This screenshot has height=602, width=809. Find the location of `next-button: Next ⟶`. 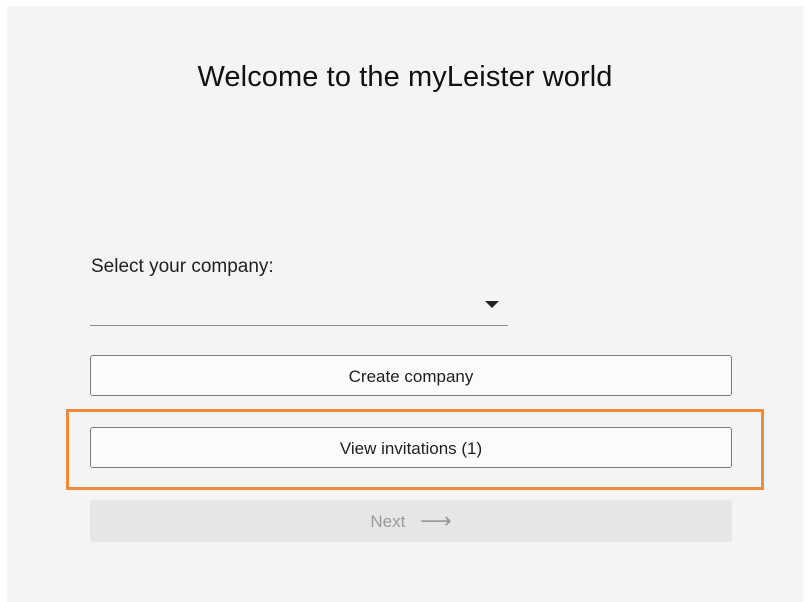

next-button: Next ⟶ is located at coordinates (411, 521).